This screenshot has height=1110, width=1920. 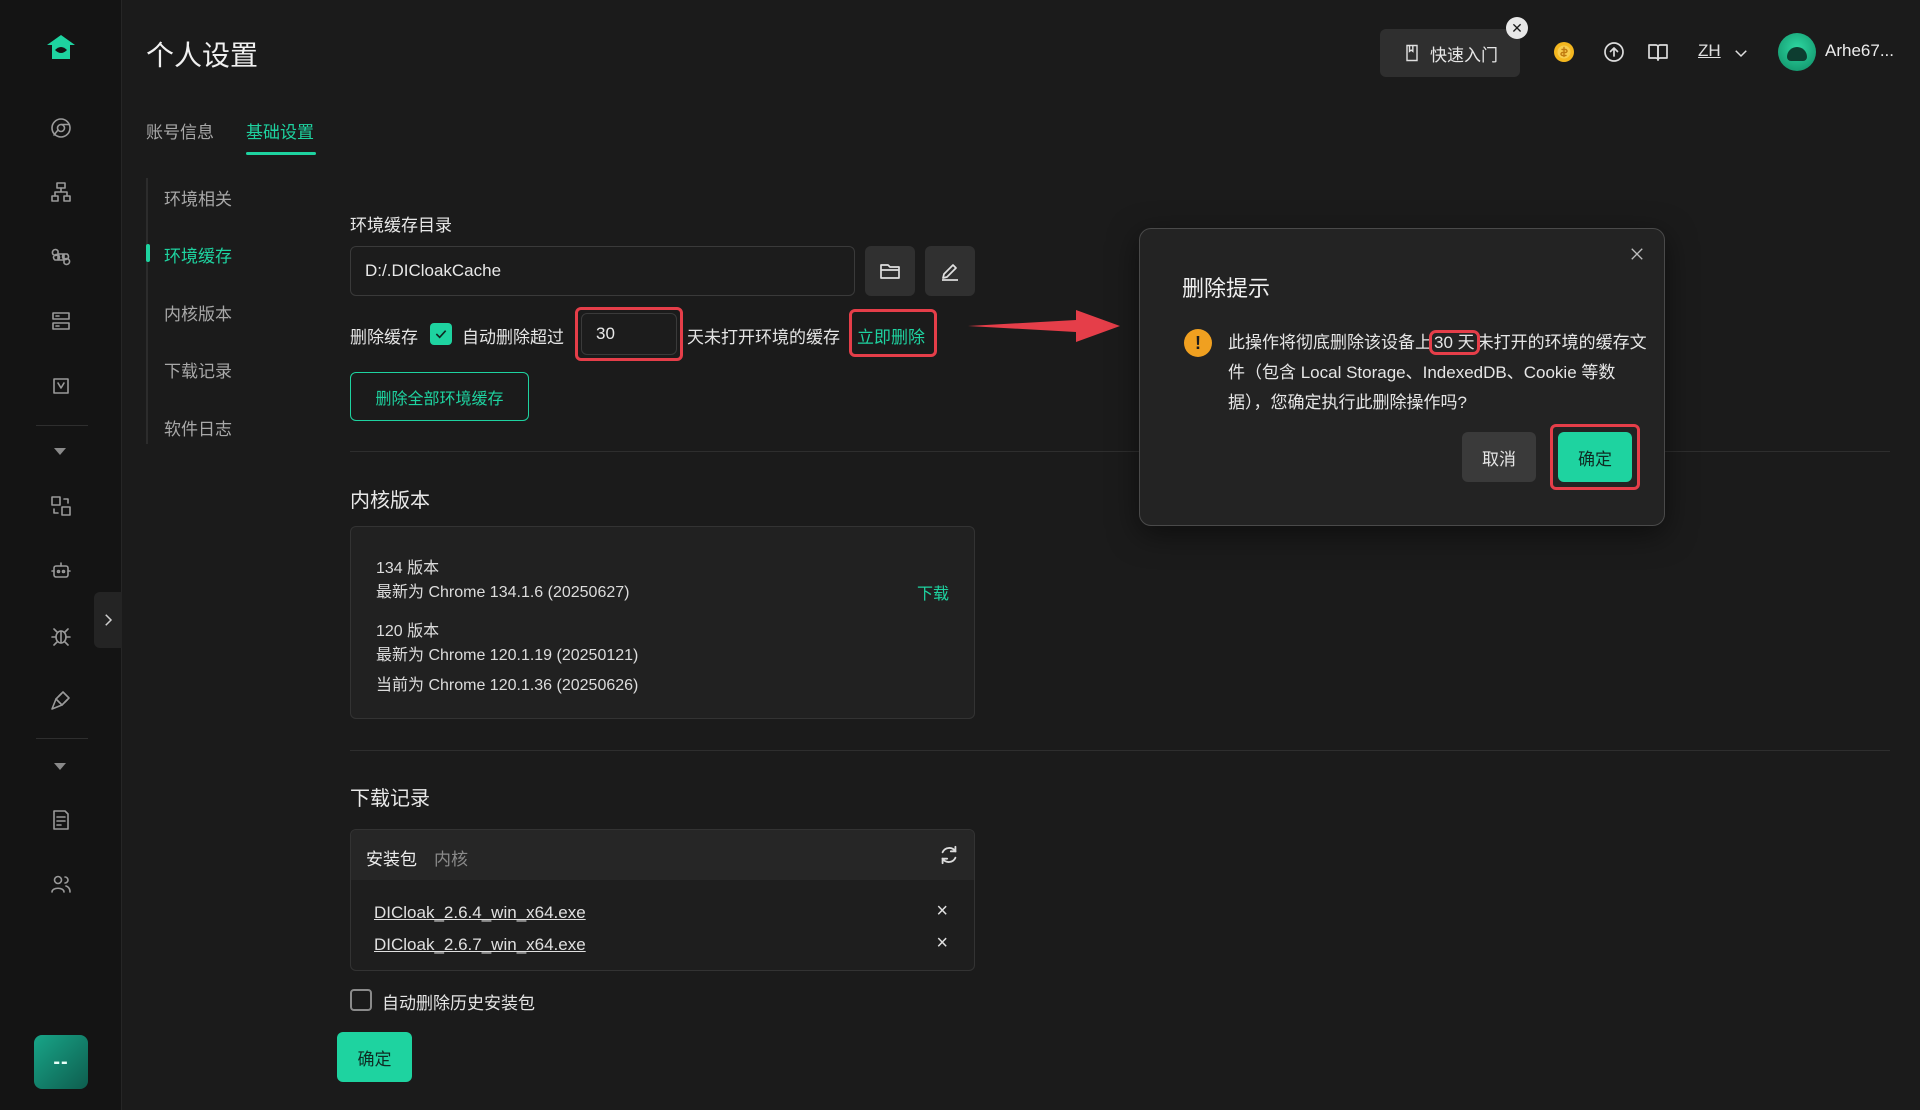 What do you see at coordinates (1741, 53) in the screenshot?
I see `chevron-down-icon` at bounding box center [1741, 53].